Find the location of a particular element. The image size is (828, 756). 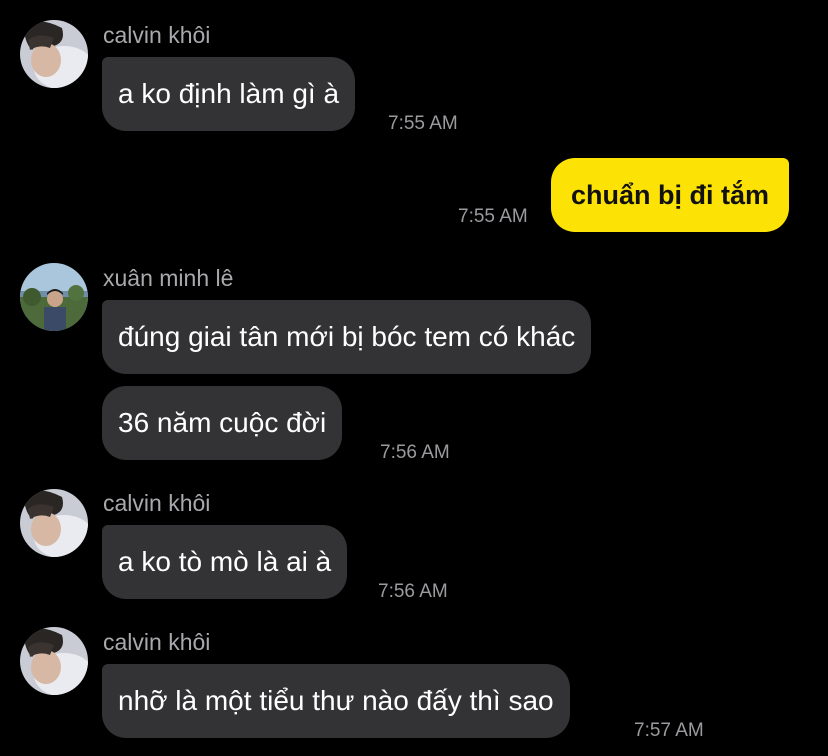

message-bubble: nhỡ là một tiểu thư nào đấy thì sao is located at coordinates (336, 701).